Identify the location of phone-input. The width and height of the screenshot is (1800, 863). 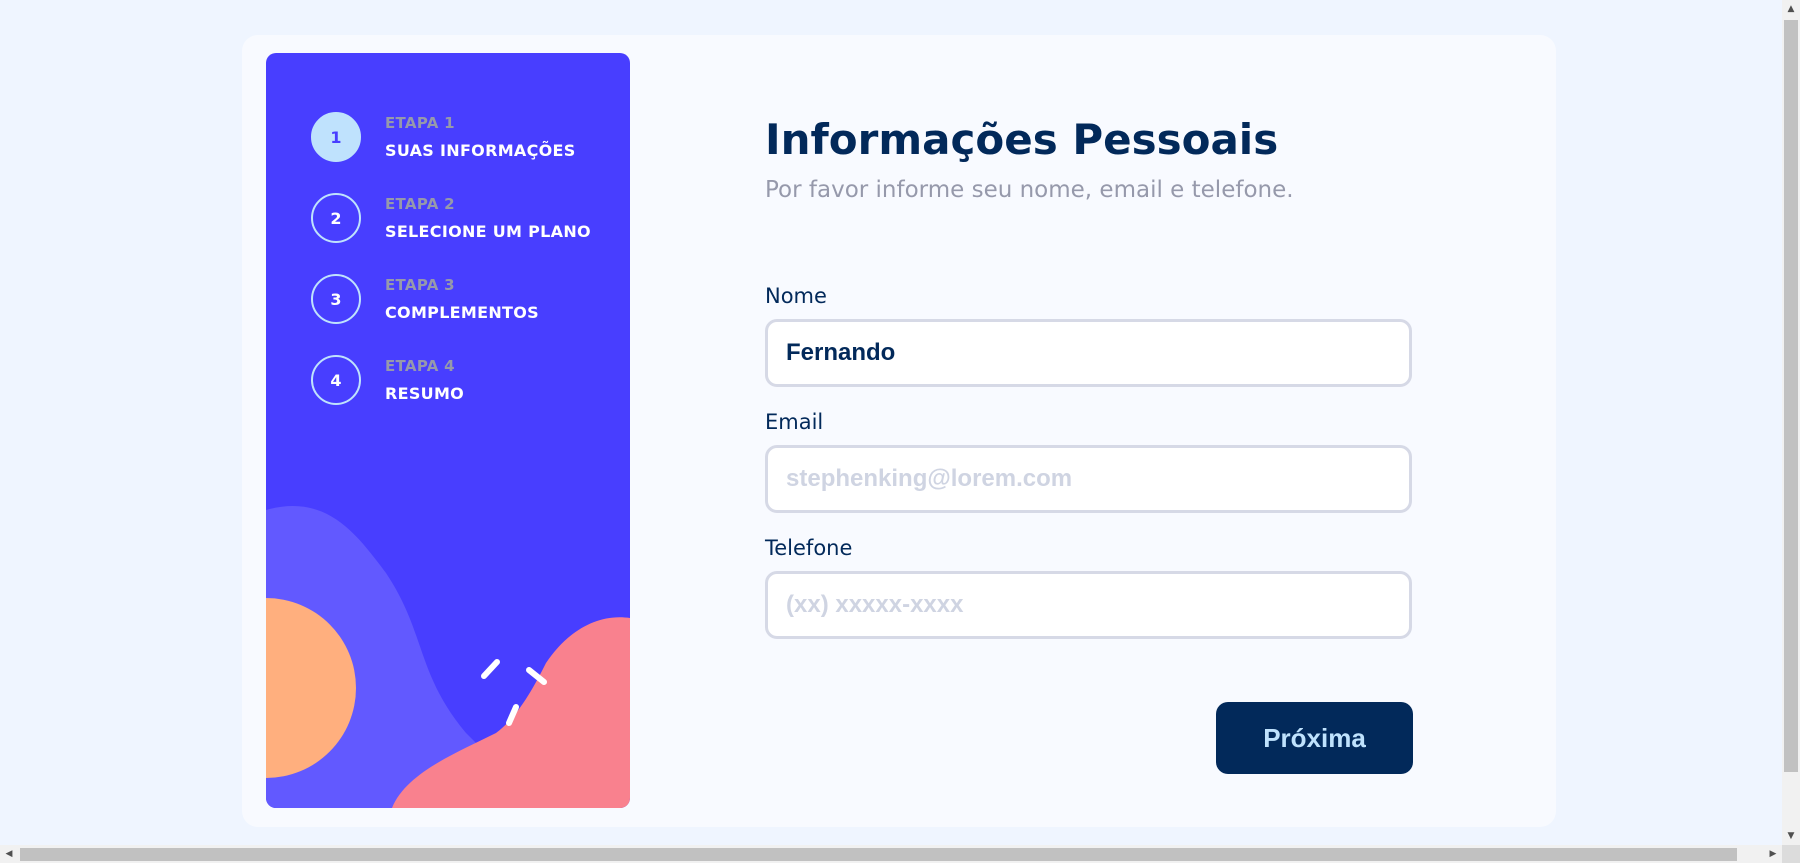
(1088, 605).